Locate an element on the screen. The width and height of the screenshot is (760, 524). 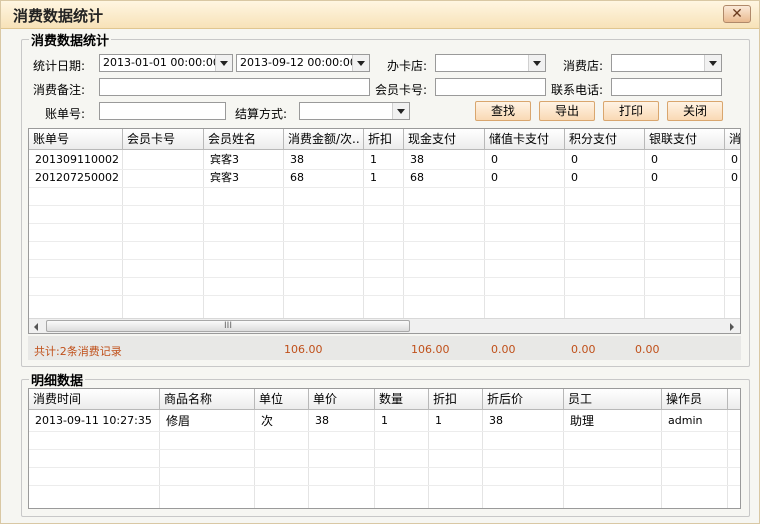
card-store-label: 办卡店: is located at coordinates (407, 66).